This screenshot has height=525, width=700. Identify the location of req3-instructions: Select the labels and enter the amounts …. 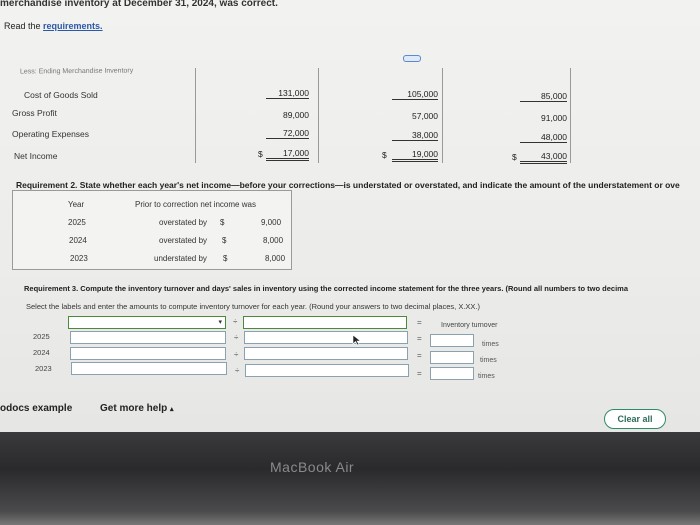
(253, 306).